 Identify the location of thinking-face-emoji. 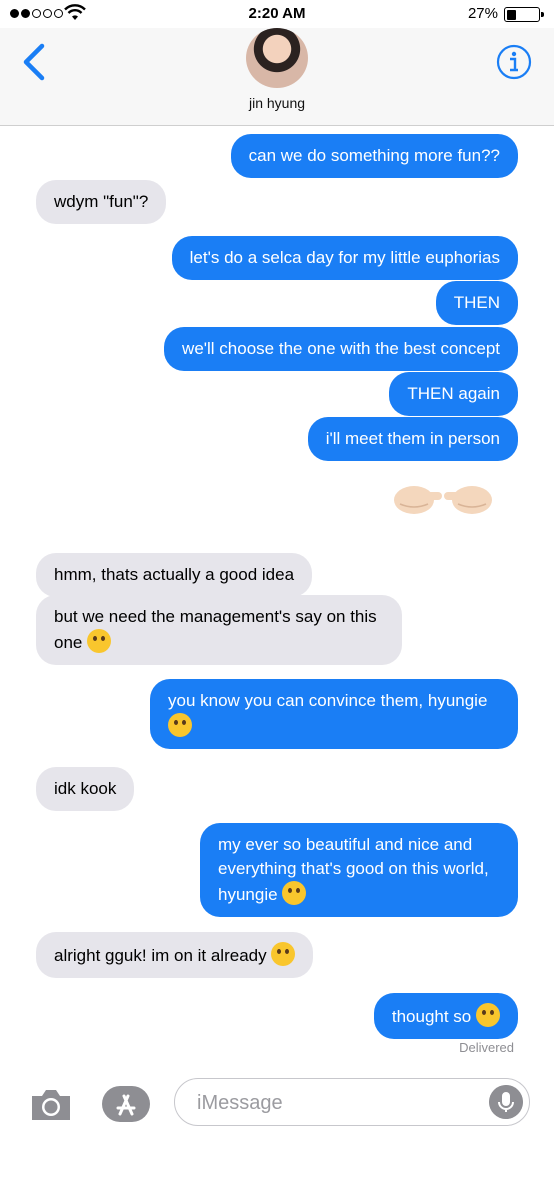
(99, 641).